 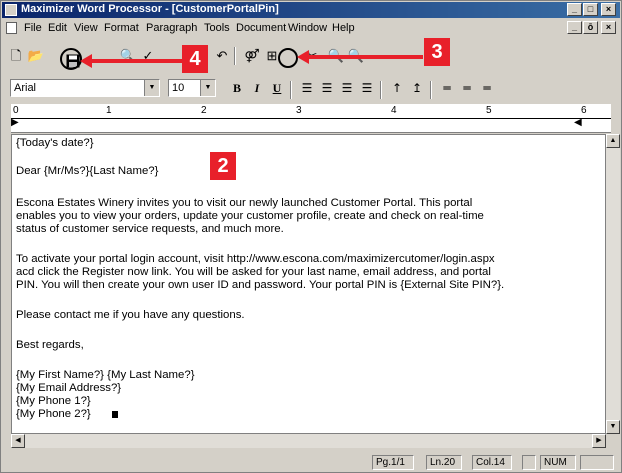 I want to click on callout-badge-4: 4, so click(x=195, y=59).